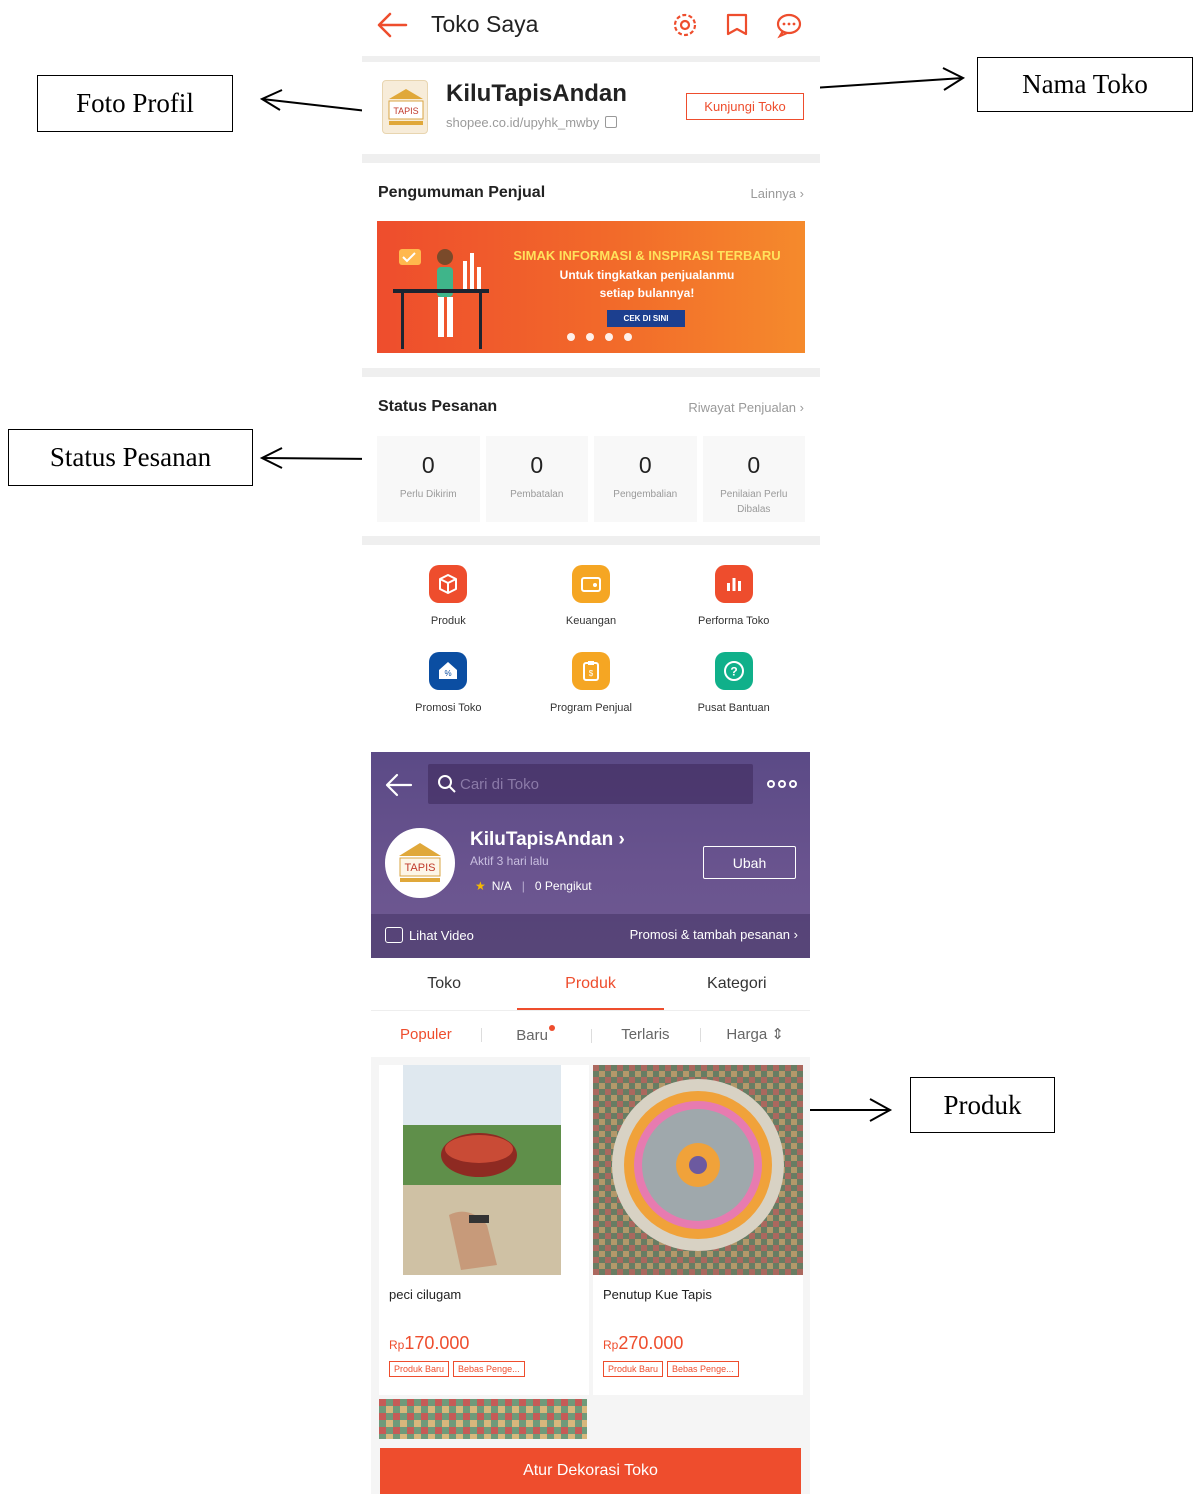 The width and height of the screenshot is (1201, 1494). Describe the element at coordinates (685, 25) in the screenshot. I see `settings-icon` at that location.